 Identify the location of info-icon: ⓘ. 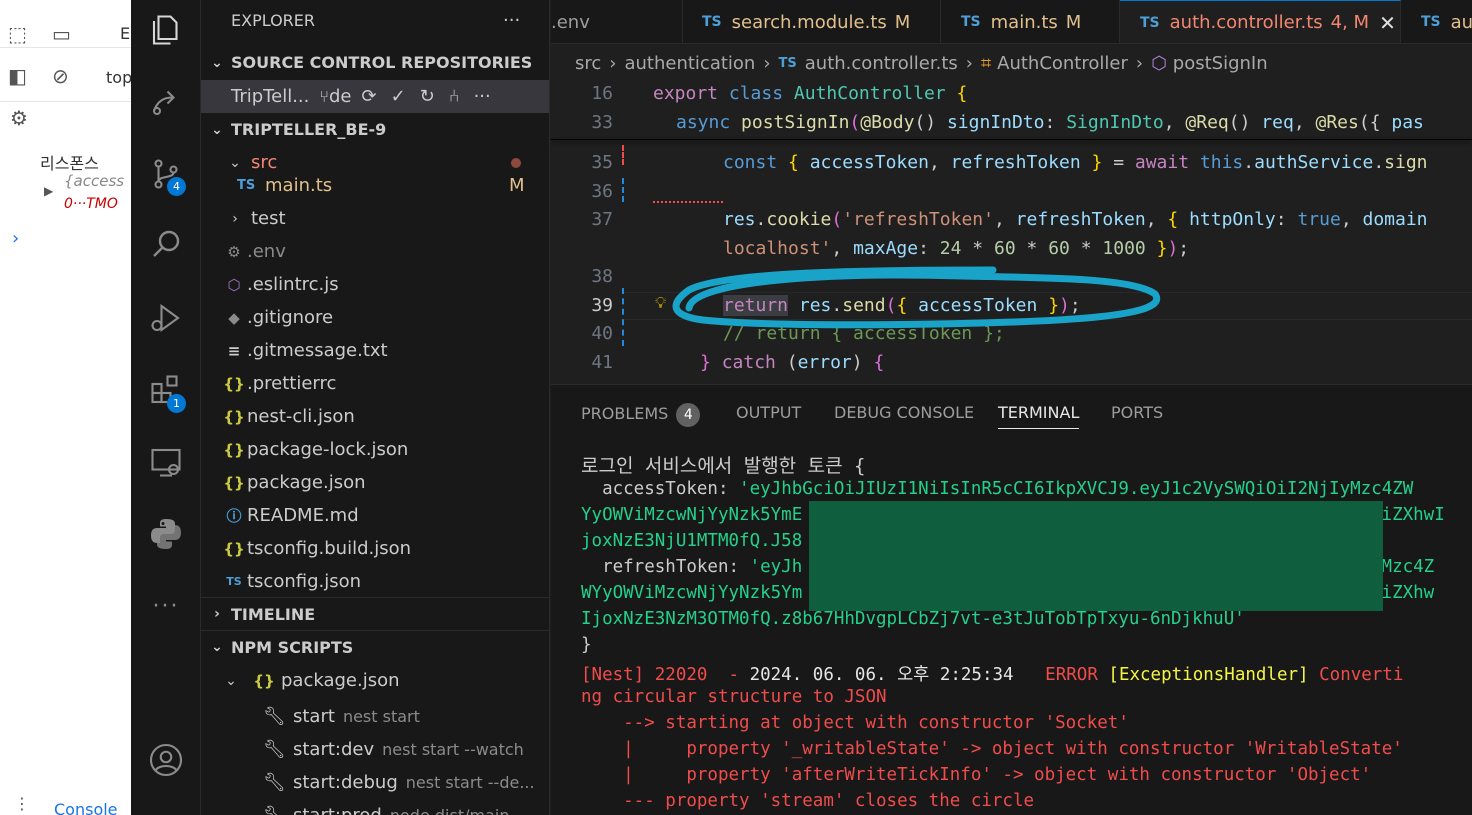
(234, 516).